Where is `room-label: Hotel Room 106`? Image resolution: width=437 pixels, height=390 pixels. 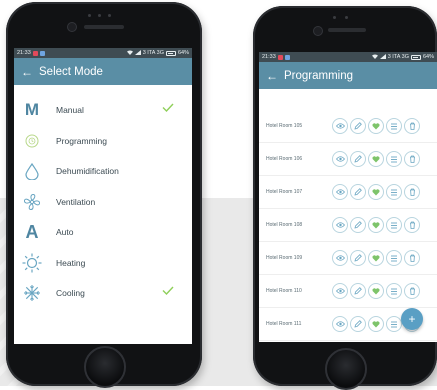 room-label: Hotel Room 106 is located at coordinates (284, 159).